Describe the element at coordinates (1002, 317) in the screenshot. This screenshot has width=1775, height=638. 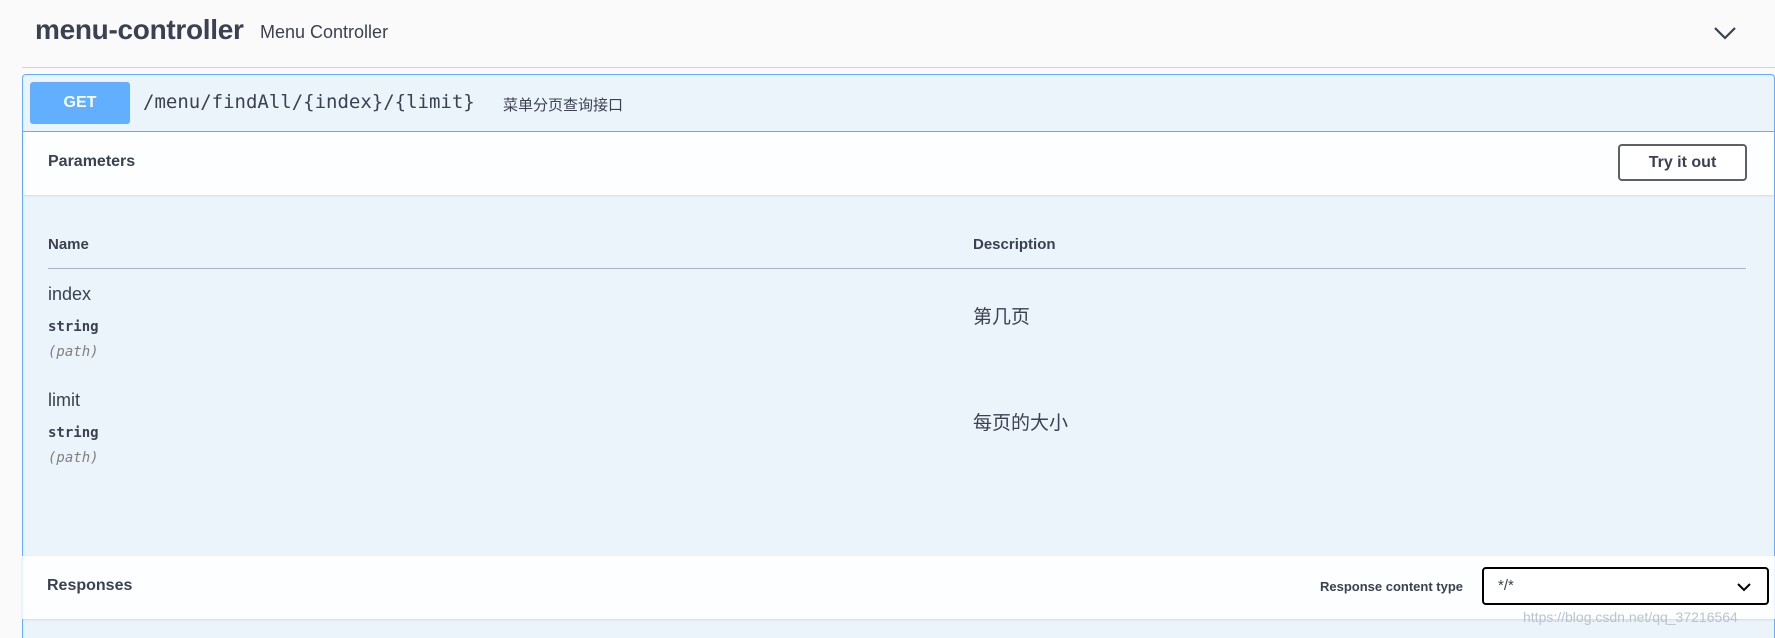
I see `param-description-index: 第几页` at that location.